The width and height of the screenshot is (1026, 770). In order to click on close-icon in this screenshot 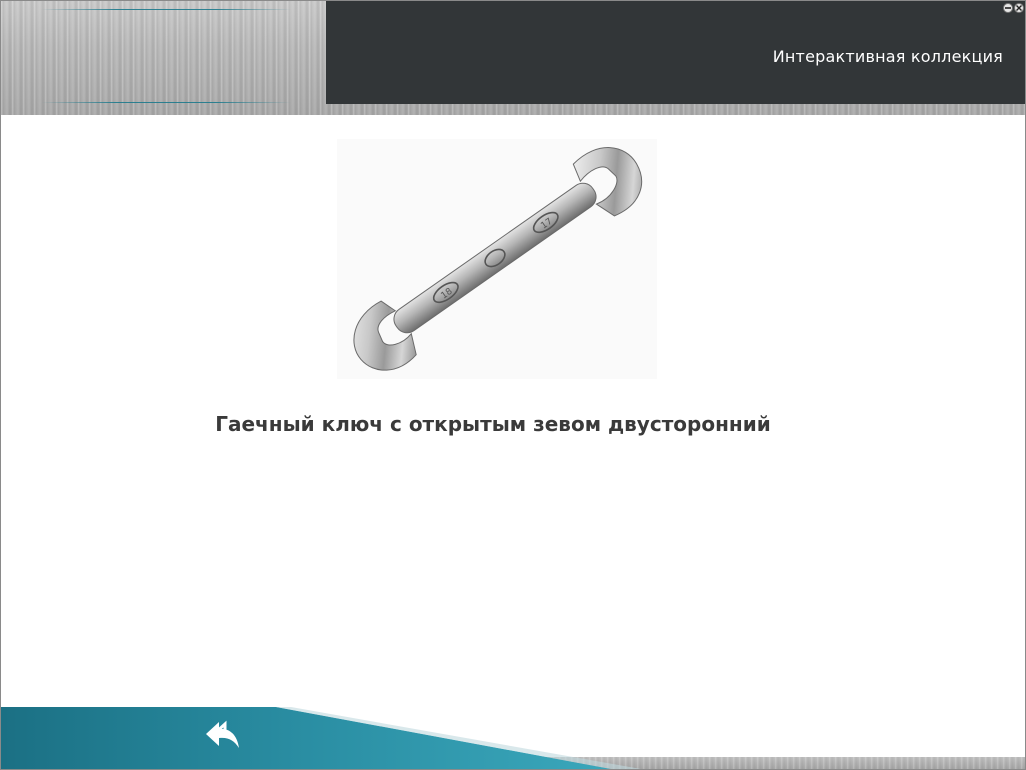, I will do `click(1019, 8)`.